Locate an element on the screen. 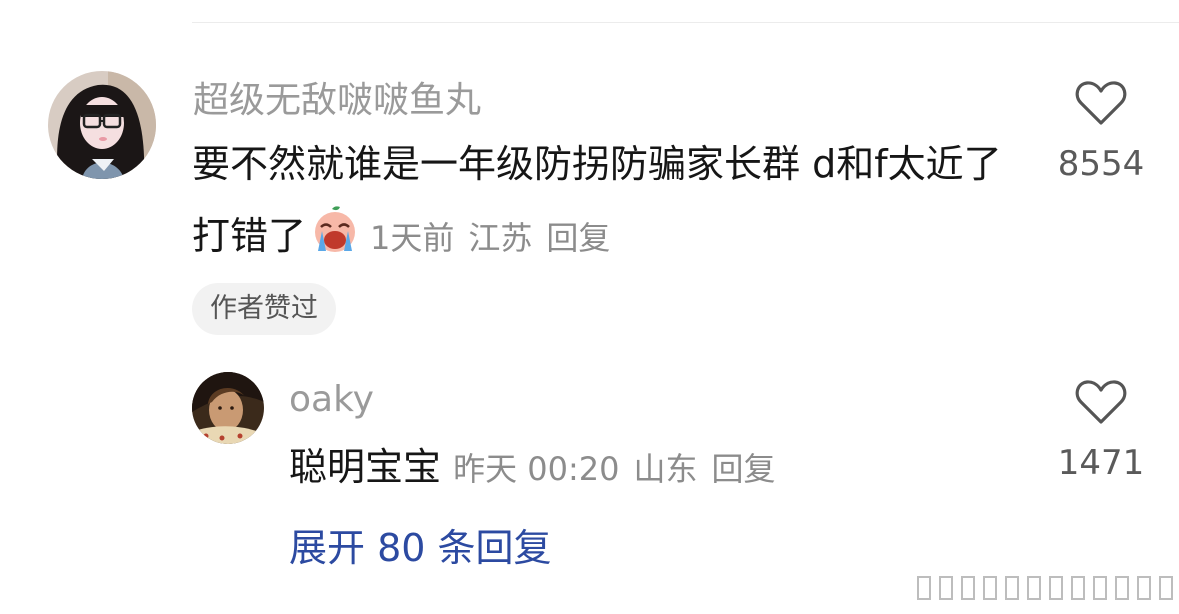 The height and width of the screenshot is (614, 1179). reply-reply-button: 回复 is located at coordinates (744, 469).